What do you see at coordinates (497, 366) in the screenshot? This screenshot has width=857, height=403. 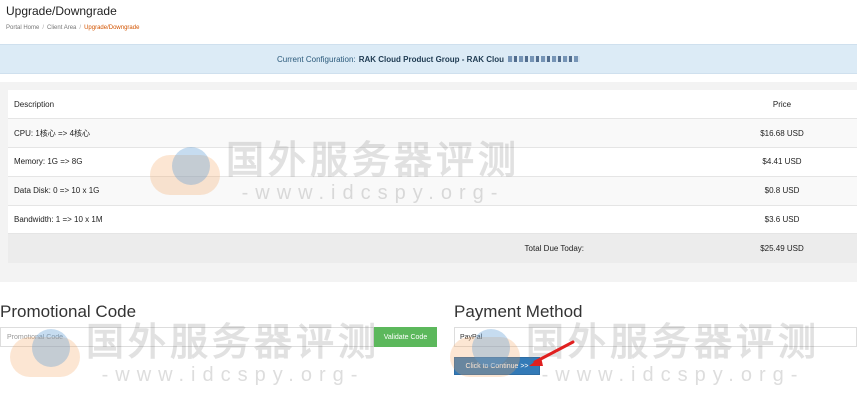 I see `continue-button: Click to Continue >>` at bounding box center [497, 366].